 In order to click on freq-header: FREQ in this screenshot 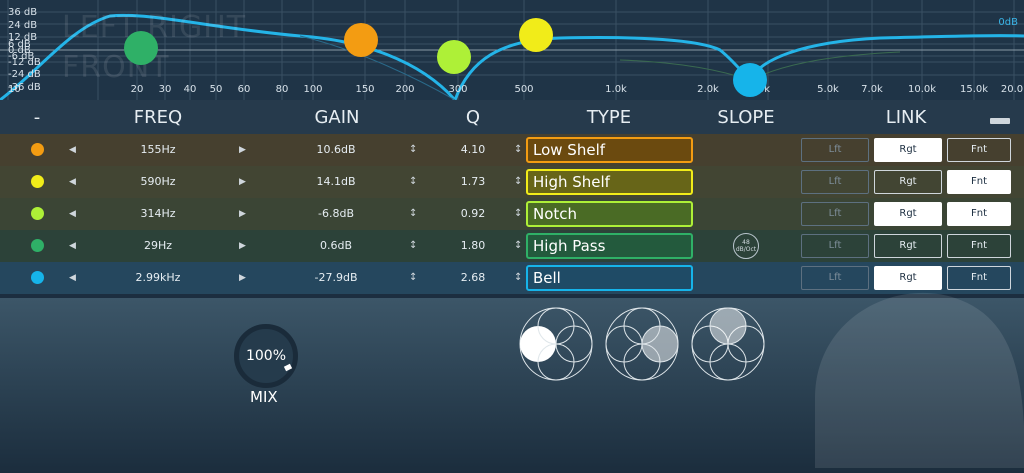, I will do `click(158, 117)`.